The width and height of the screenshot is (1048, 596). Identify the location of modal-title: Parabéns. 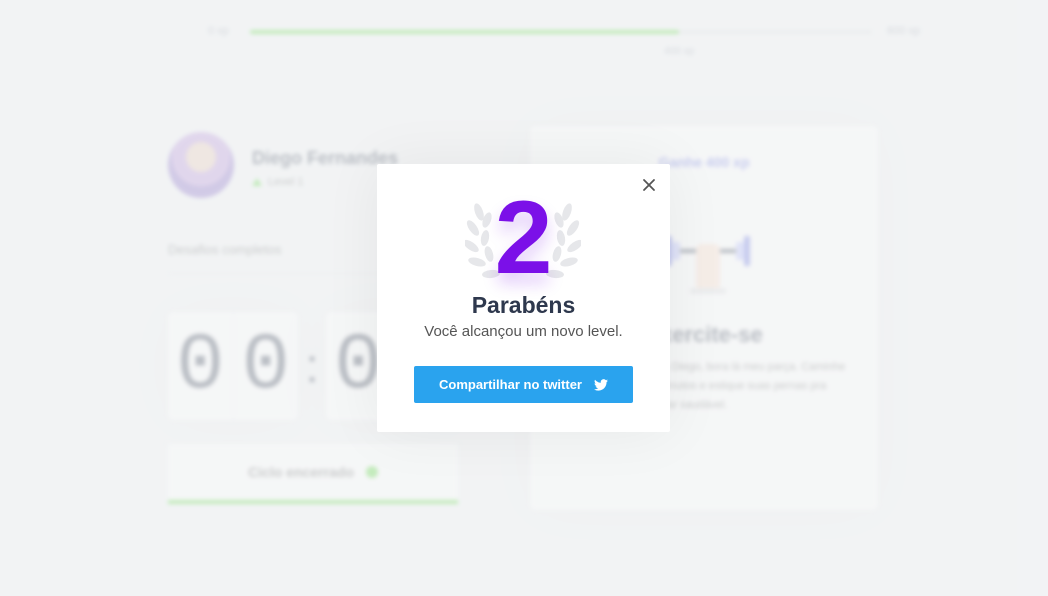
(523, 305).